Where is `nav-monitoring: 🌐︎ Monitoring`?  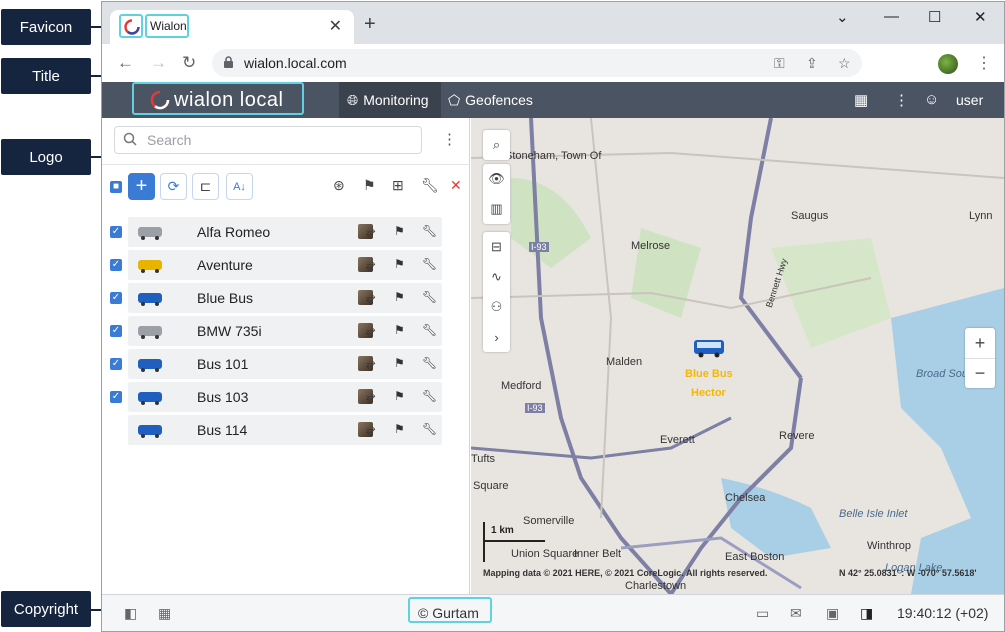
nav-monitoring: 🌐︎ Monitoring is located at coordinates (390, 100).